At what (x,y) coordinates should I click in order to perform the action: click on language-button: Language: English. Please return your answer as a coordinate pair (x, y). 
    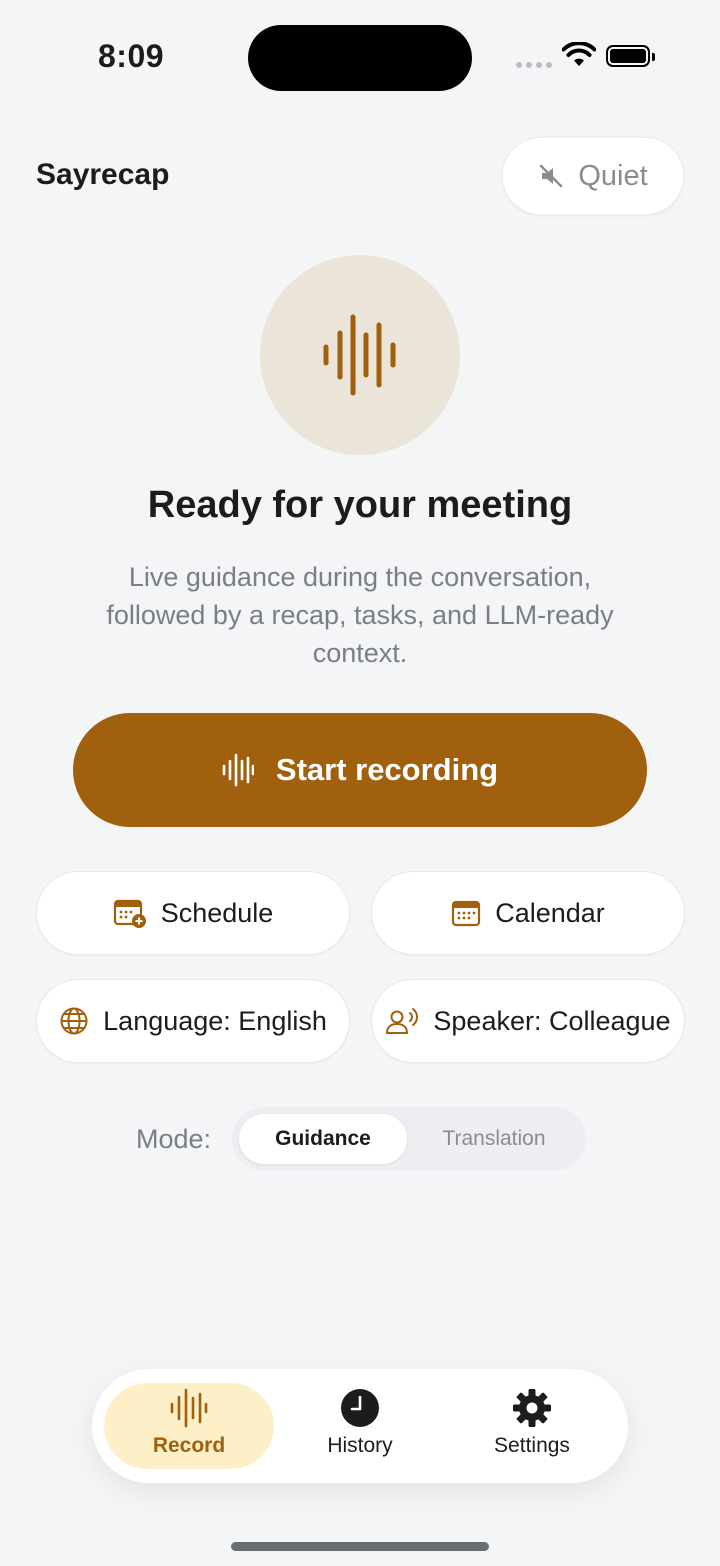
    Looking at the image, I should click on (193, 1021).